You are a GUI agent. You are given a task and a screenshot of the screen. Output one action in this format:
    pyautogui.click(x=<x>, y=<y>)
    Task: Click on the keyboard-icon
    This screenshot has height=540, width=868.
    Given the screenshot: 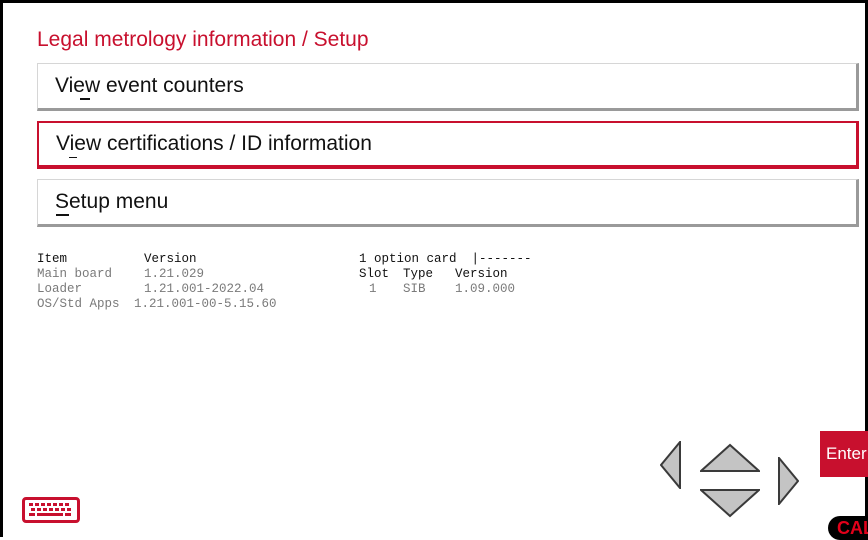 What is the action you would take?
    pyautogui.click(x=50, y=509)
    